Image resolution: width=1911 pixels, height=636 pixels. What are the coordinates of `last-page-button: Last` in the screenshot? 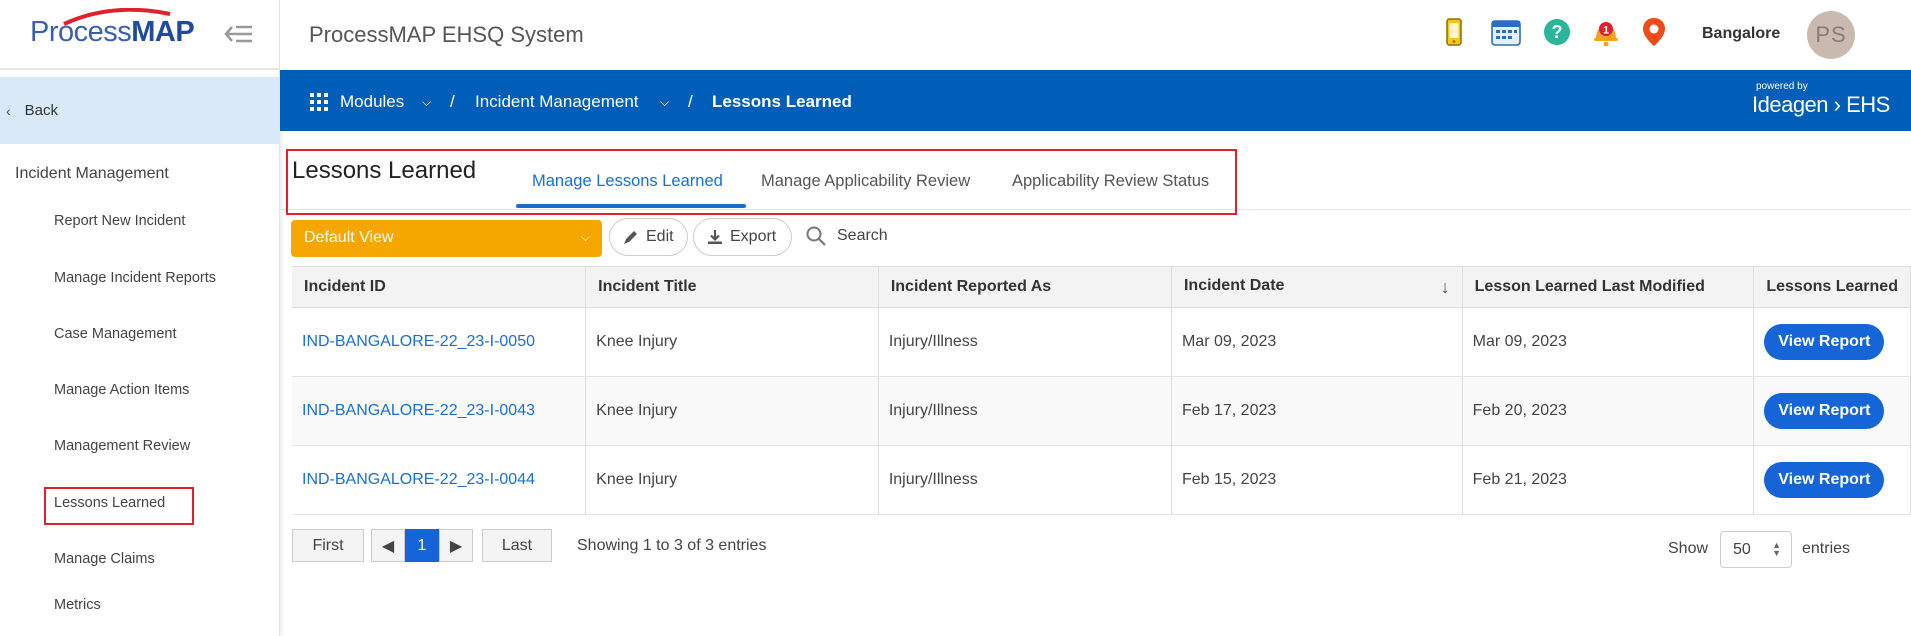 It's located at (517, 545).